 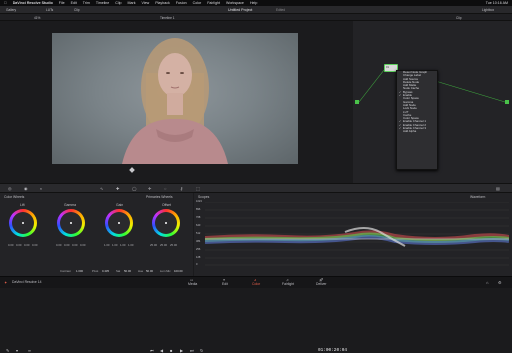 What do you see at coordinates (120, 205) in the screenshot?
I see `gain-label: Gain` at bounding box center [120, 205].